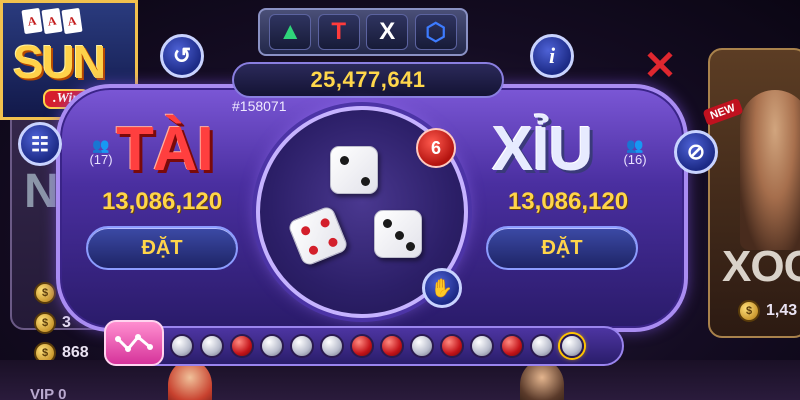 The image size is (800, 400). Describe the element at coordinates (259, 106) in the screenshot. I see `round-id: #158071` at that location.